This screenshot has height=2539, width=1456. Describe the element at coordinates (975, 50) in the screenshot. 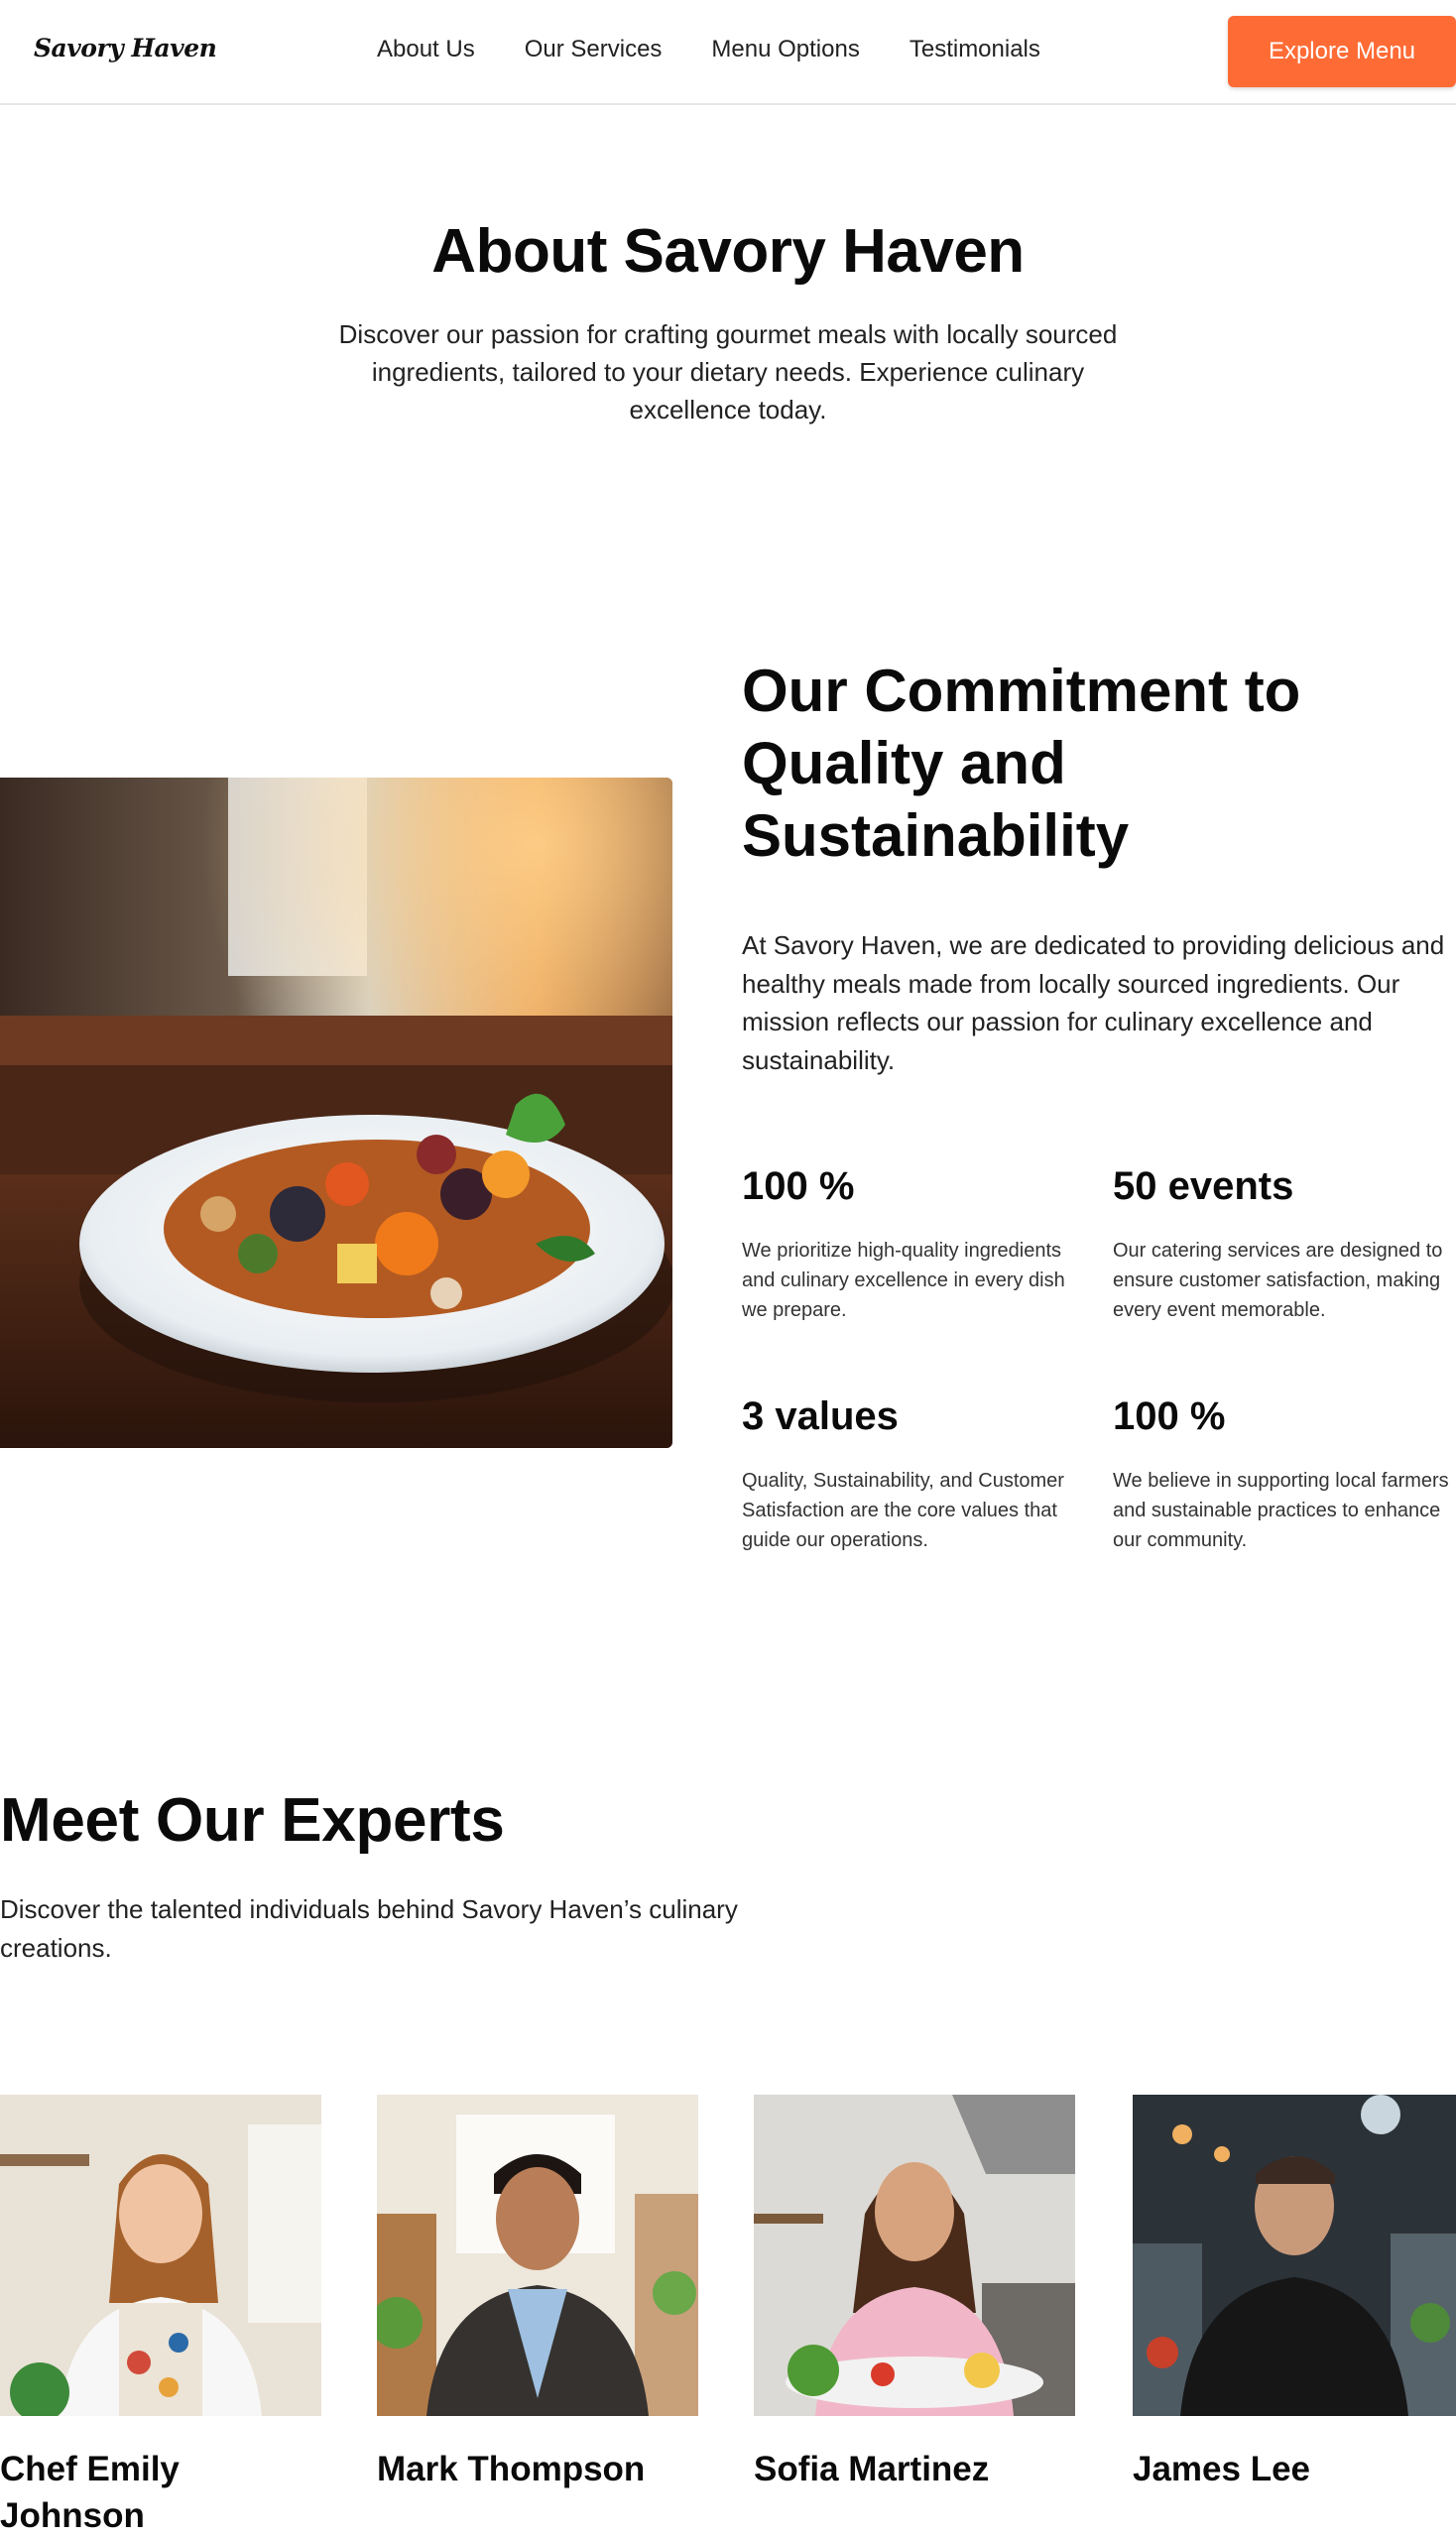

I see `nav-link-testimonials: Testimonials` at that location.